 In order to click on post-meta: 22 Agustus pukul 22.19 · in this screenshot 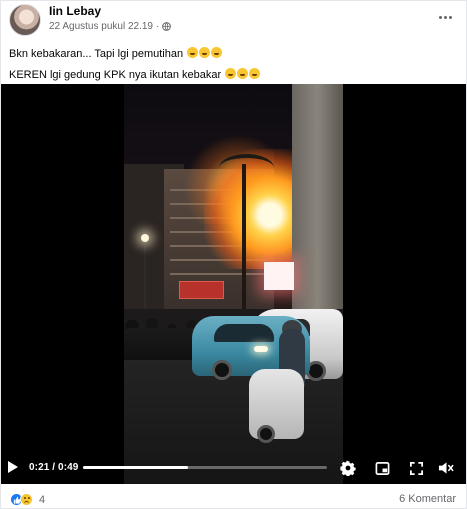, I will do `click(110, 26)`.